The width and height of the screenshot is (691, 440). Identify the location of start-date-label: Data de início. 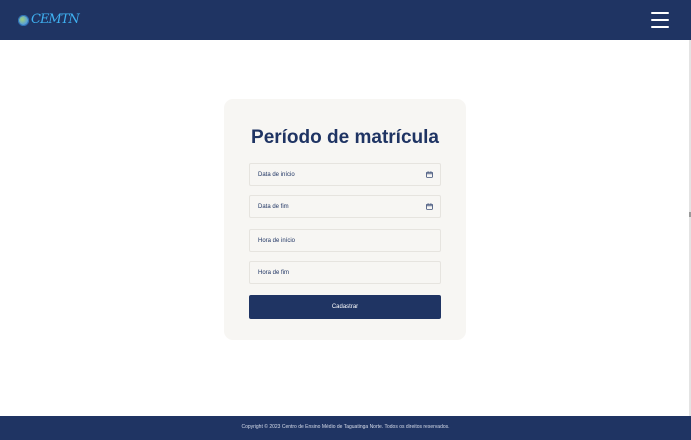
(276, 175).